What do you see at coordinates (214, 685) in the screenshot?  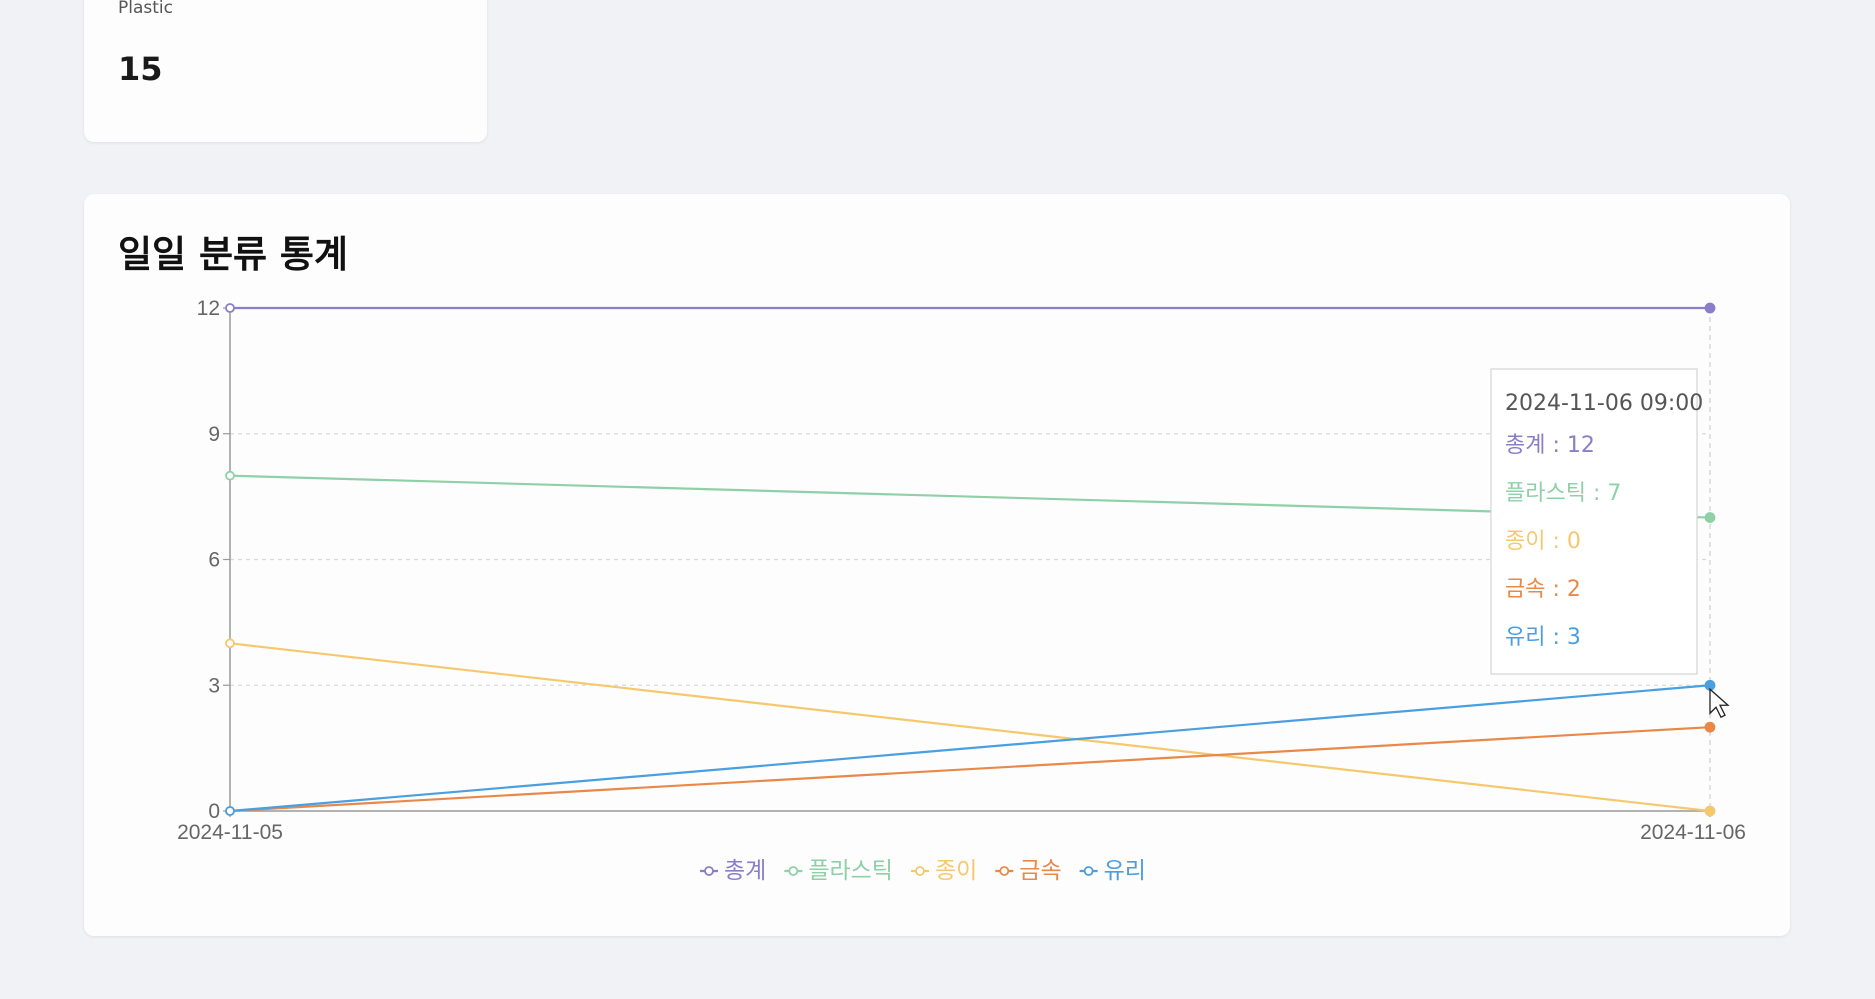 I see `y-tick-label: 3` at bounding box center [214, 685].